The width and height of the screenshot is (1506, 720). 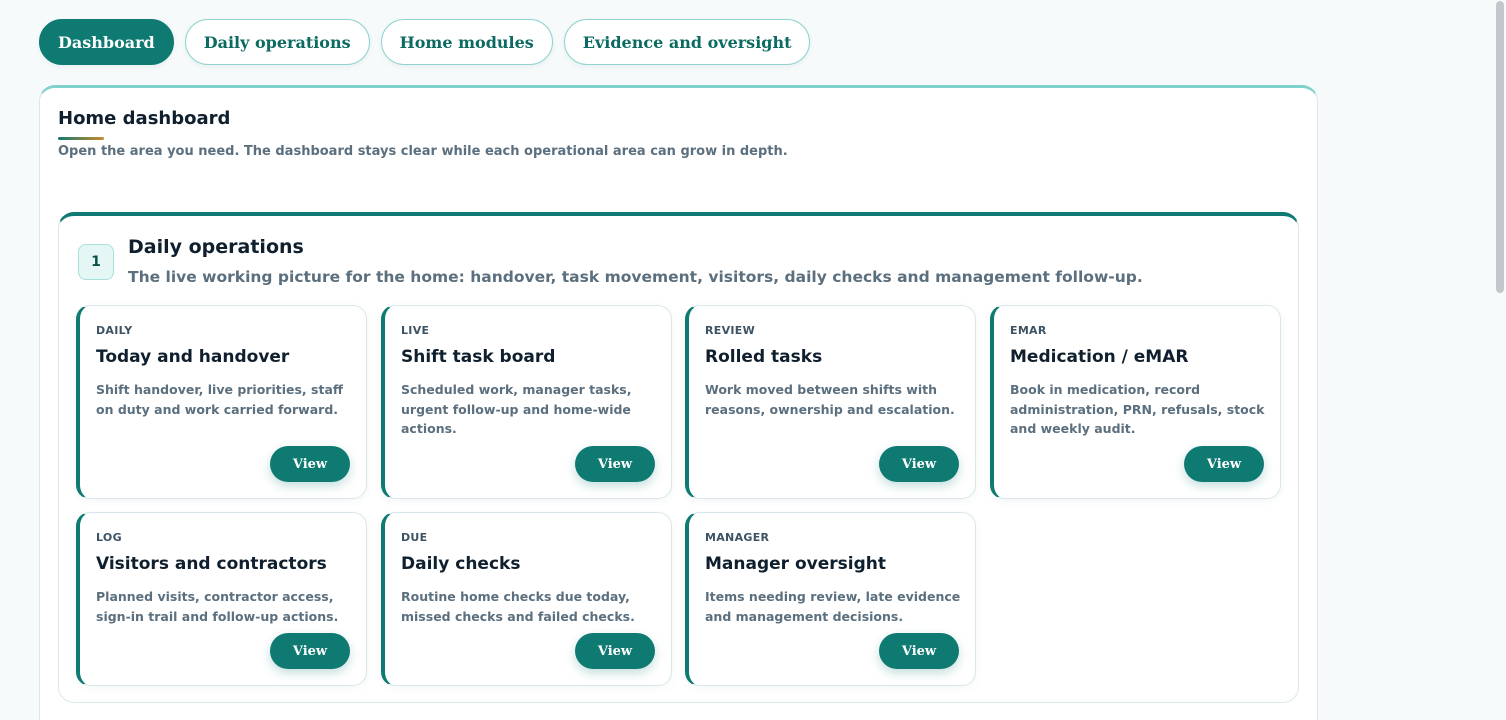 What do you see at coordinates (687, 42) in the screenshot?
I see `tab-evidence-and-oversight: Evidence and oversight` at bounding box center [687, 42].